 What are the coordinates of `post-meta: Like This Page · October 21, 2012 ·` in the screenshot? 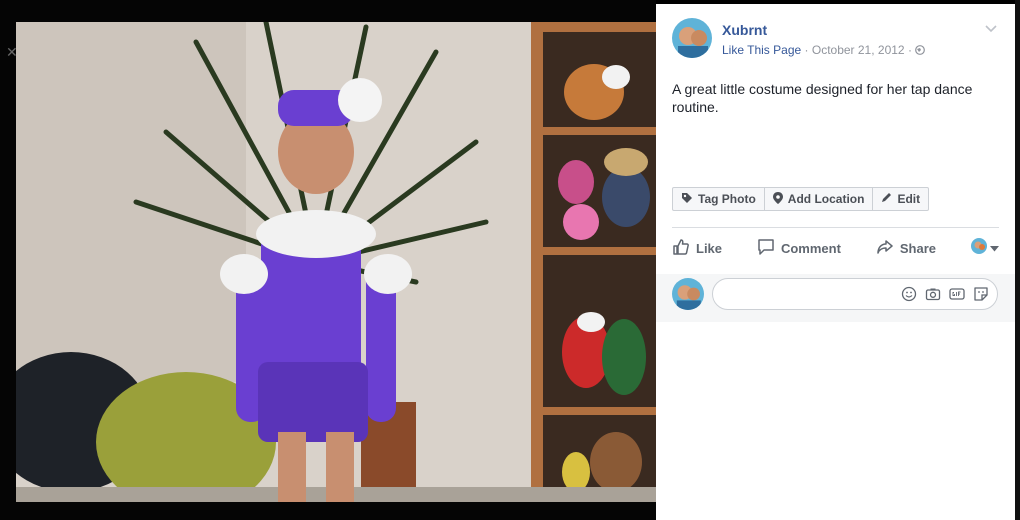 It's located at (824, 50).